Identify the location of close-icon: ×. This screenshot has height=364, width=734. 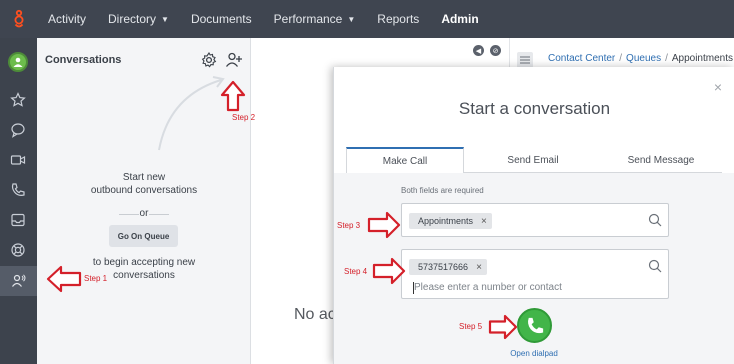
(718, 87).